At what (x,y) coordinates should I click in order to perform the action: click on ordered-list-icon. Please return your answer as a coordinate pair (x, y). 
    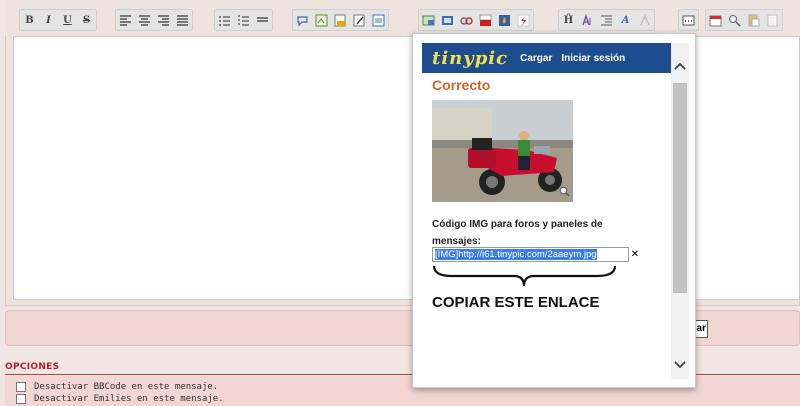
    Looking at the image, I should click on (243, 20).